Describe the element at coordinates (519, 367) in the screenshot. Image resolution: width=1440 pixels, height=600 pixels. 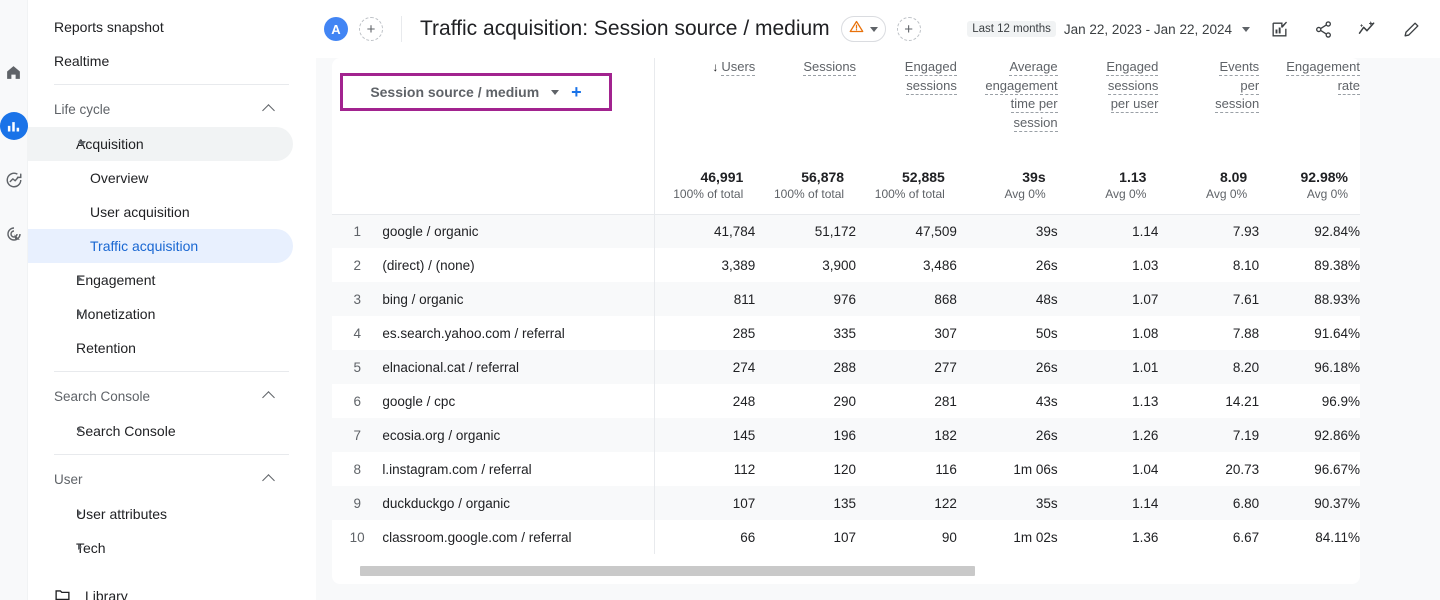
I see `row-dimension: elnacional.cat / referral` at that location.